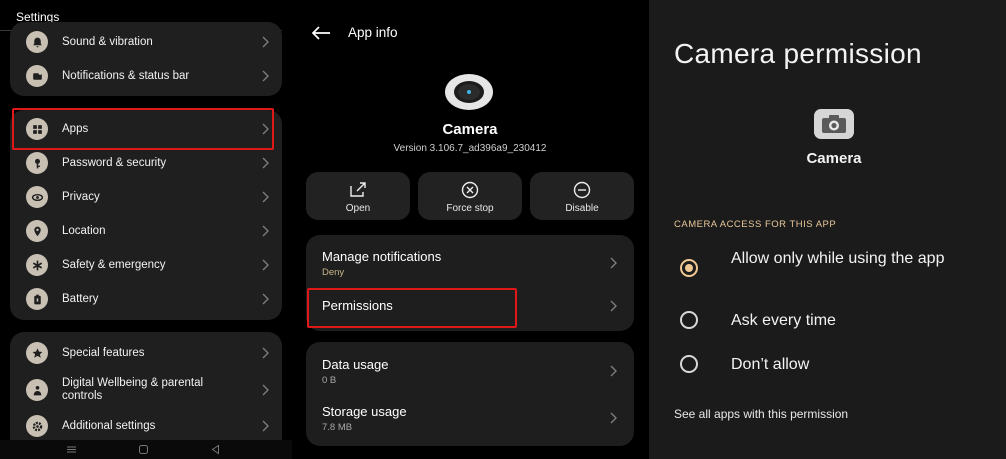 The height and width of the screenshot is (459, 1006). I want to click on usage-card: Data usage 0 B Storage usage 7.8 MB, so click(470, 394).